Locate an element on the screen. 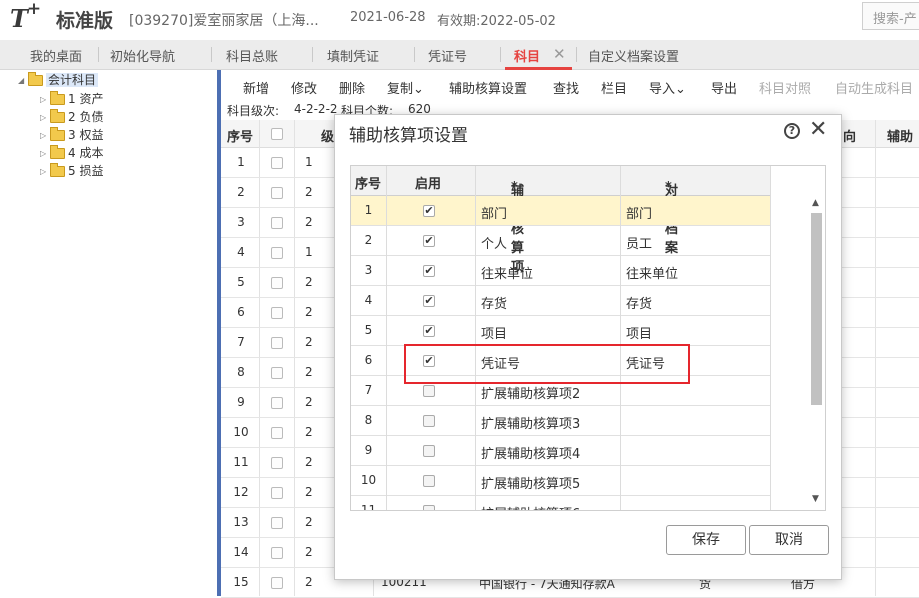  tab-init-guide: 初始化导航 is located at coordinates (142, 55).